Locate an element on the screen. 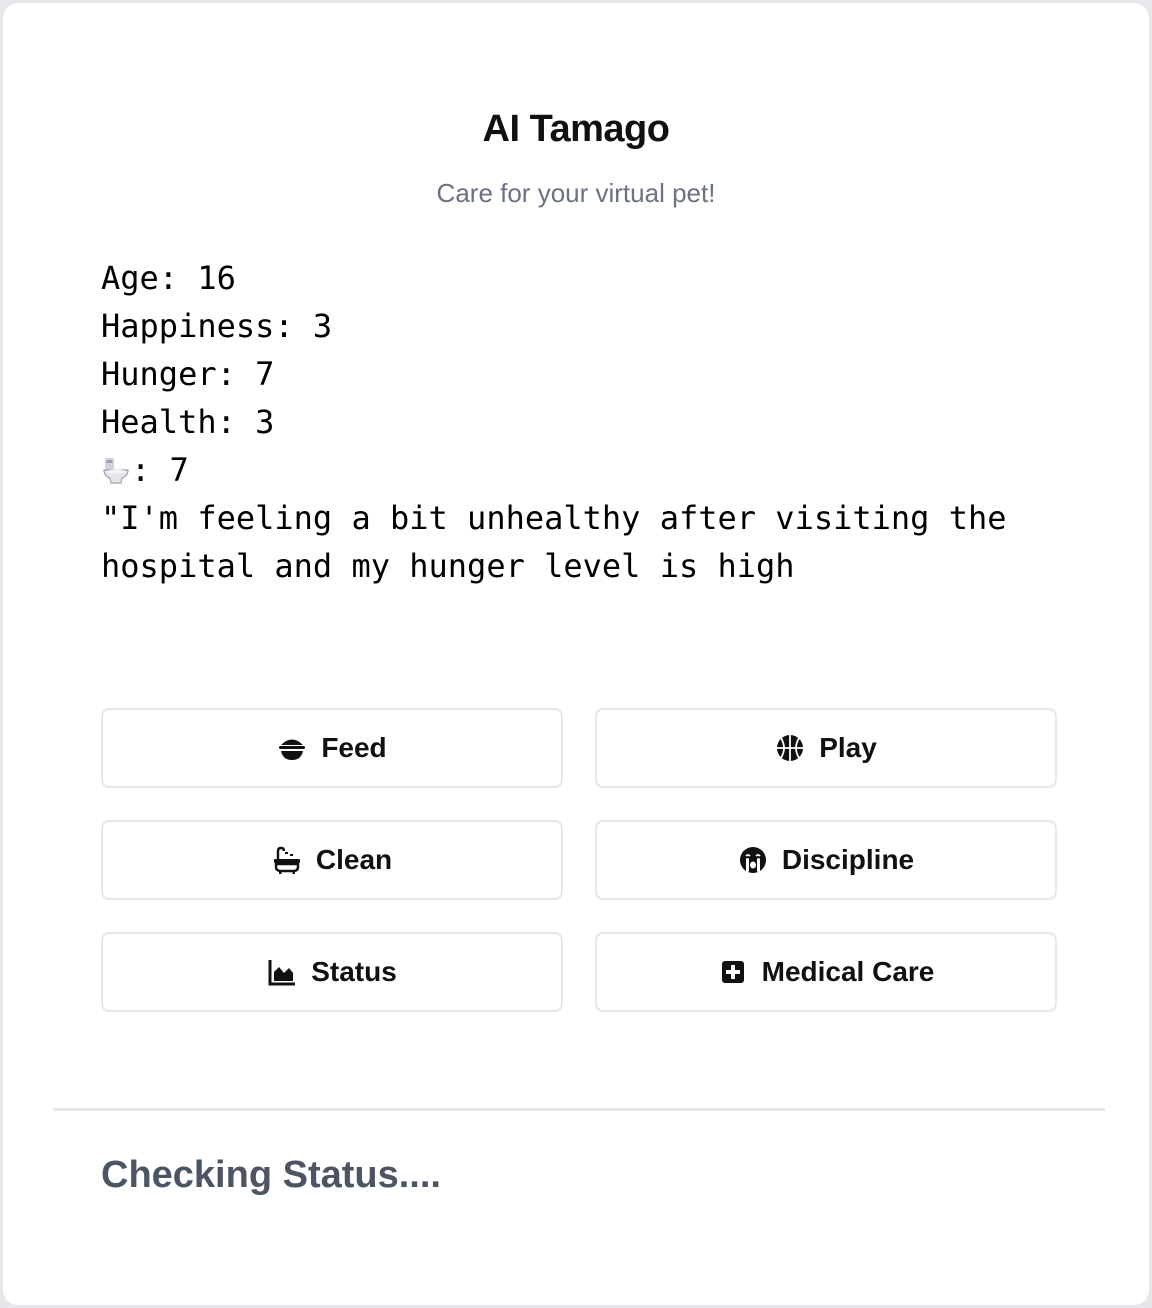 The width and height of the screenshot is (1152, 1308). toilet-icon is located at coordinates (116, 467).